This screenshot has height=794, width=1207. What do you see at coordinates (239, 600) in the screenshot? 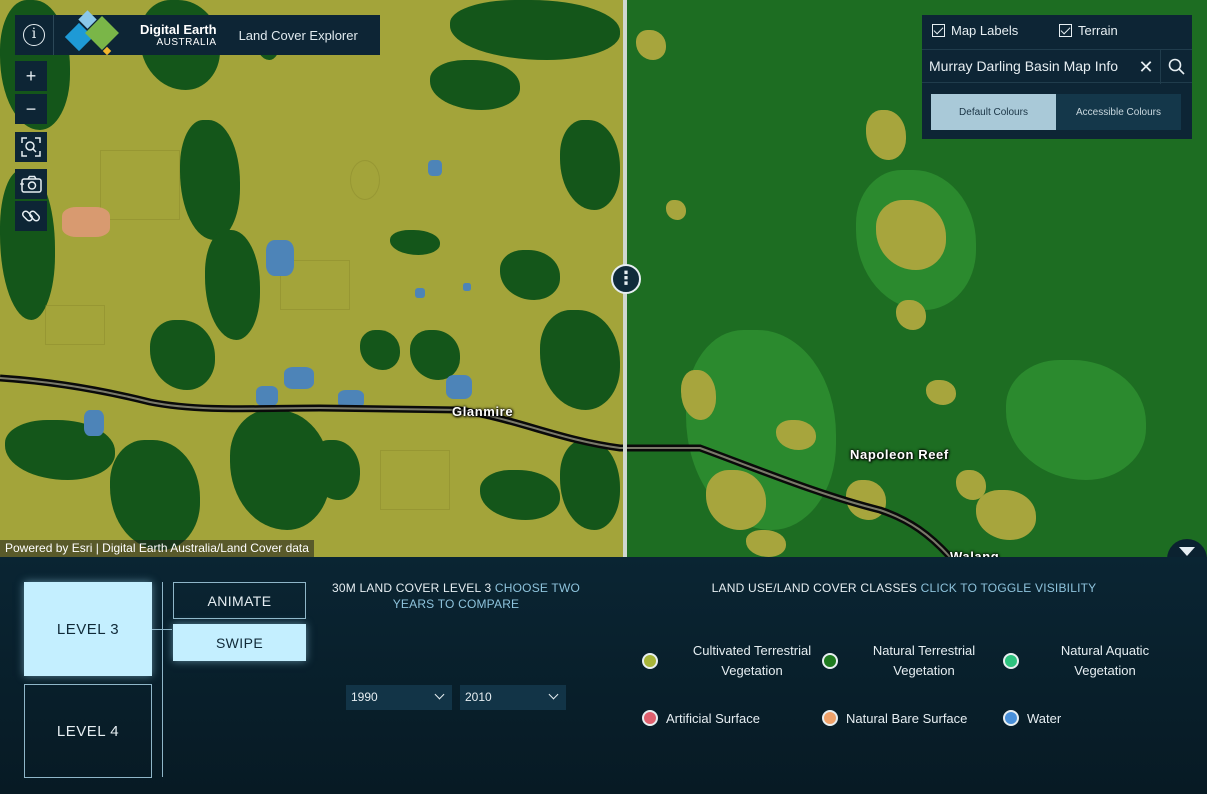
I see `animate-button: ANIMATE` at bounding box center [239, 600].